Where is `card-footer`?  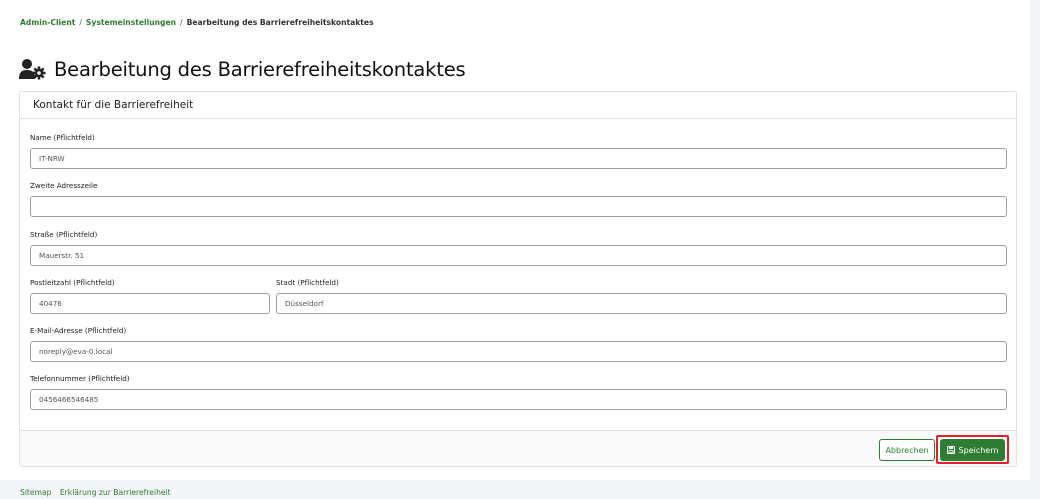
card-footer is located at coordinates (518, 448).